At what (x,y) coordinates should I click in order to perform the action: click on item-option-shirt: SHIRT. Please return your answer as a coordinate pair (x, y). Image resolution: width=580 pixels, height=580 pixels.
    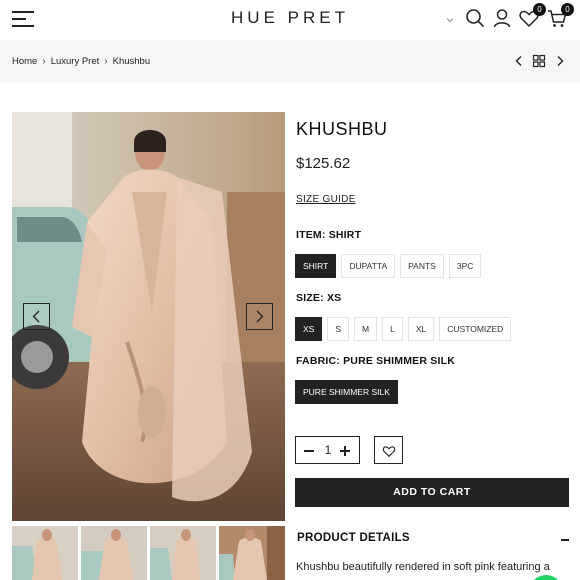
    Looking at the image, I should click on (316, 266).